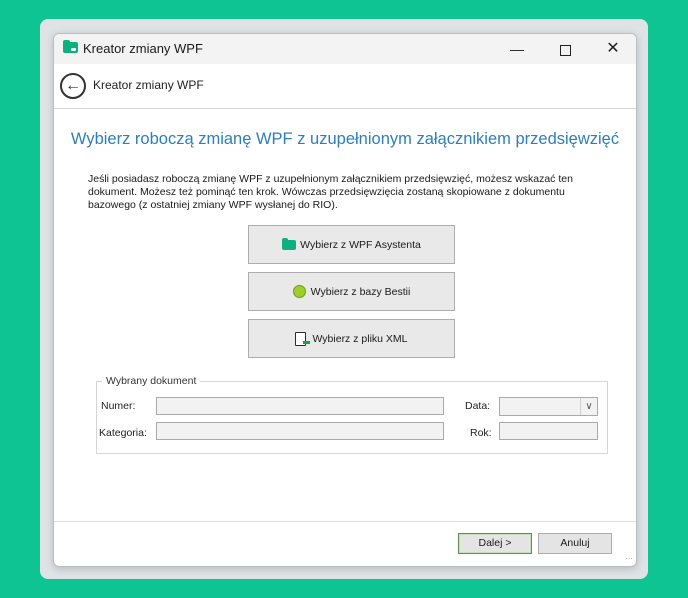 The height and width of the screenshot is (598, 688). I want to click on date-picker: ∨, so click(548, 406).